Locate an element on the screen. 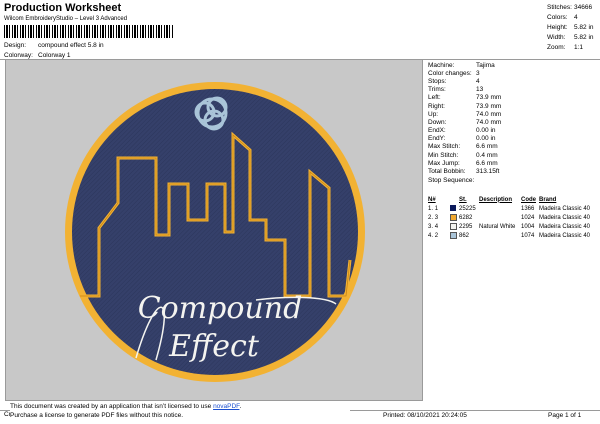  table-header: N# St. Description Code Brand is located at coordinates (513, 199).